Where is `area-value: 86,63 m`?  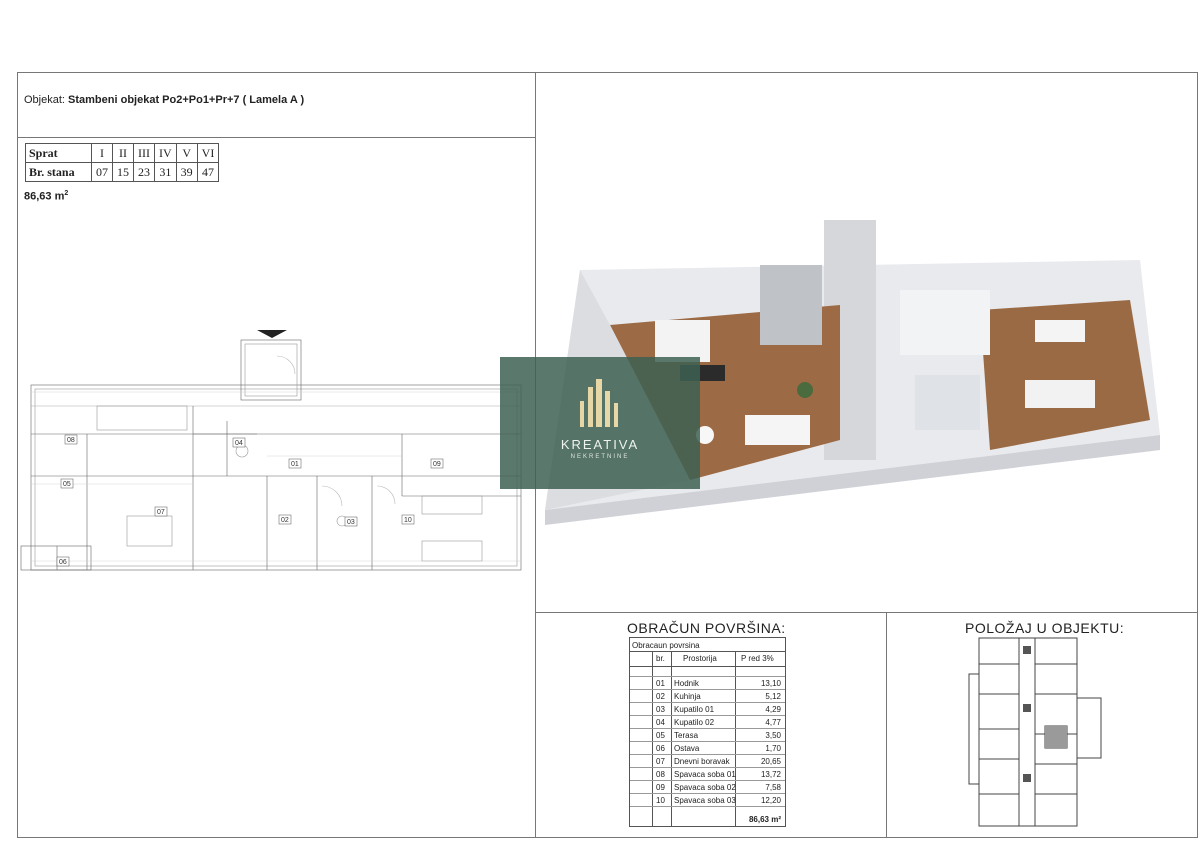 area-value: 86,63 m is located at coordinates (44, 196).